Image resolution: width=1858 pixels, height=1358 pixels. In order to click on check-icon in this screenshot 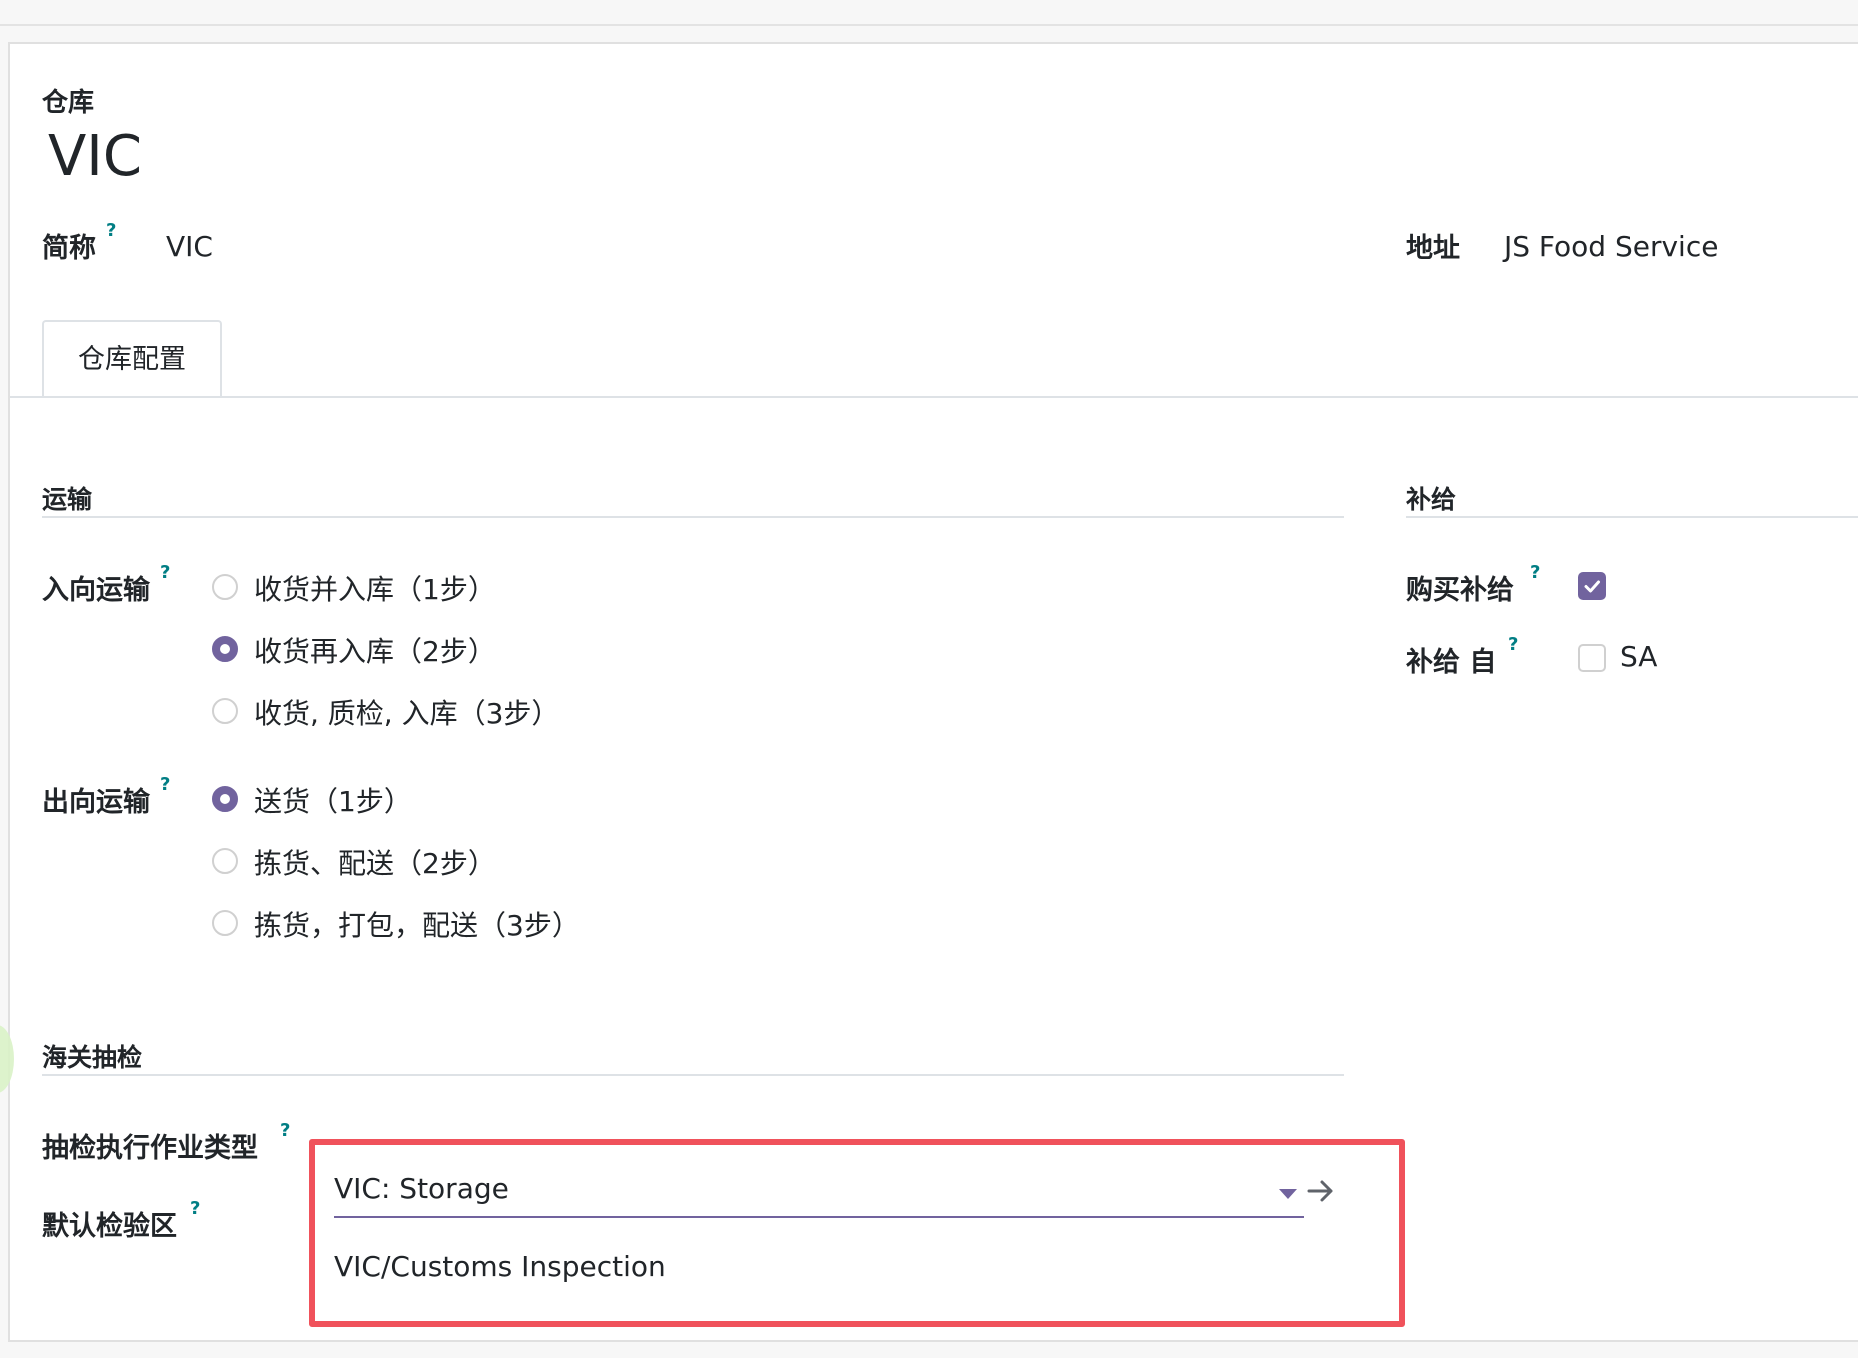, I will do `click(1592, 586)`.